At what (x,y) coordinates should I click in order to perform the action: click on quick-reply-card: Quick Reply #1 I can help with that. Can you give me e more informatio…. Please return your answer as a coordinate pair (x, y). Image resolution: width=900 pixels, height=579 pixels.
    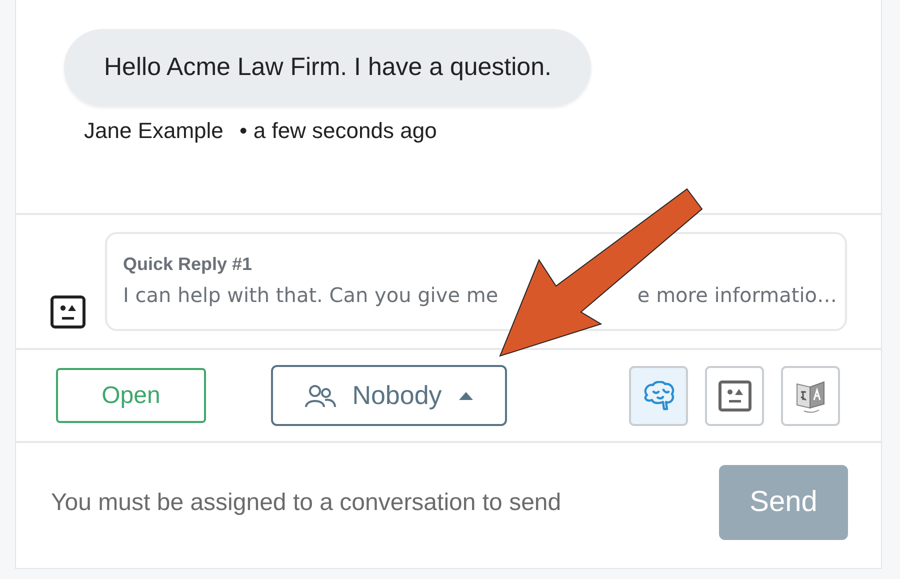
    Looking at the image, I should click on (476, 281).